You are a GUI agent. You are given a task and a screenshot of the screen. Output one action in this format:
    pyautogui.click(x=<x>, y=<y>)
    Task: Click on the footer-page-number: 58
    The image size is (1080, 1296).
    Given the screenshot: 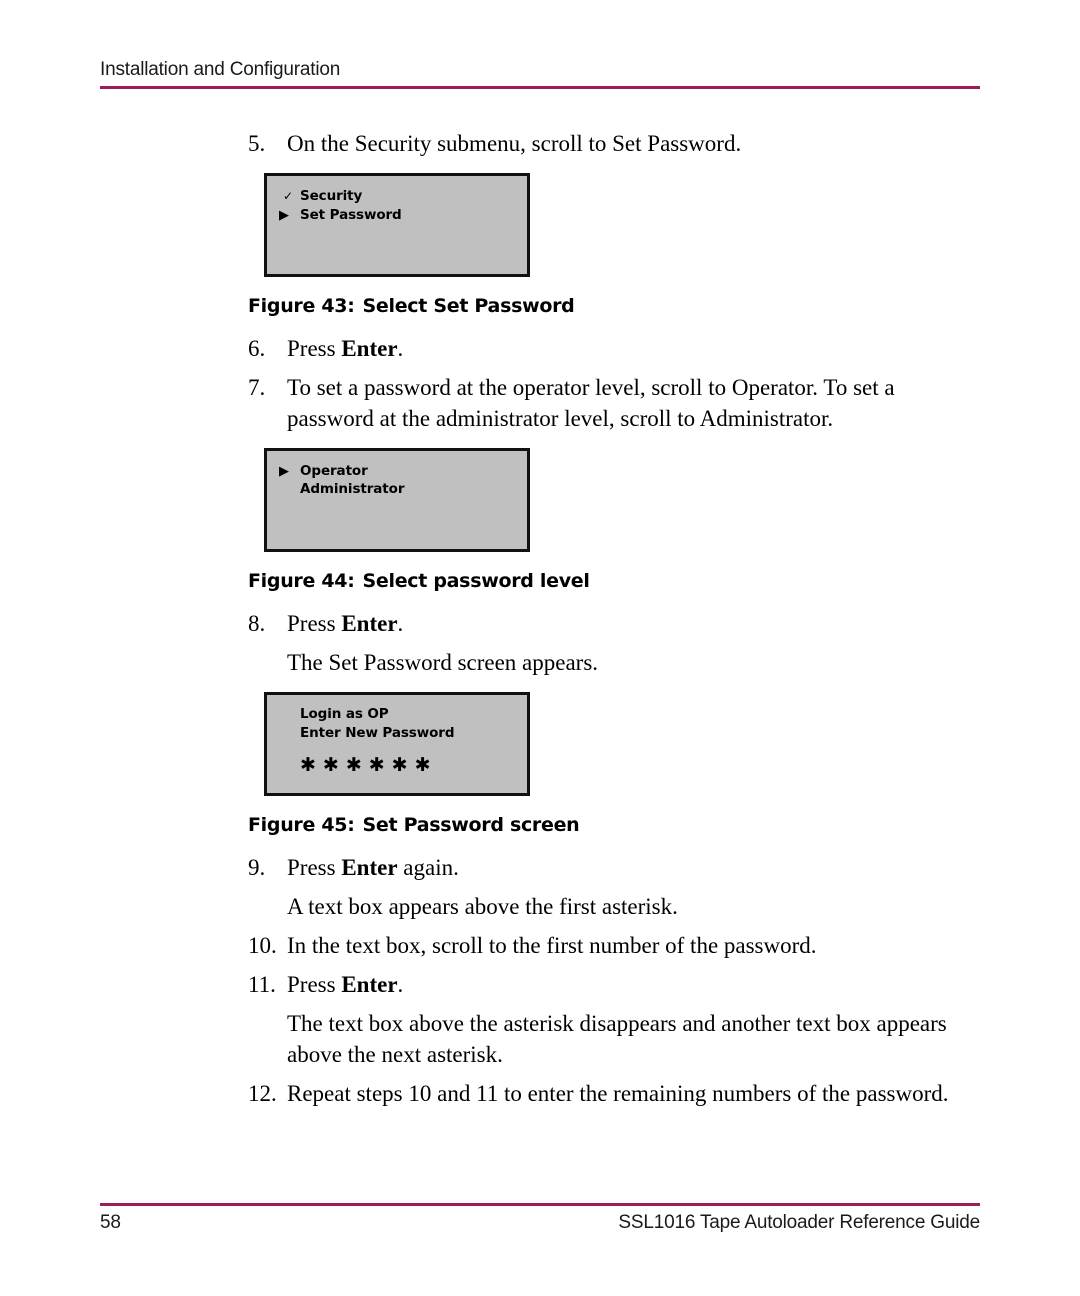 What is the action you would take?
    pyautogui.click(x=110, y=1222)
    